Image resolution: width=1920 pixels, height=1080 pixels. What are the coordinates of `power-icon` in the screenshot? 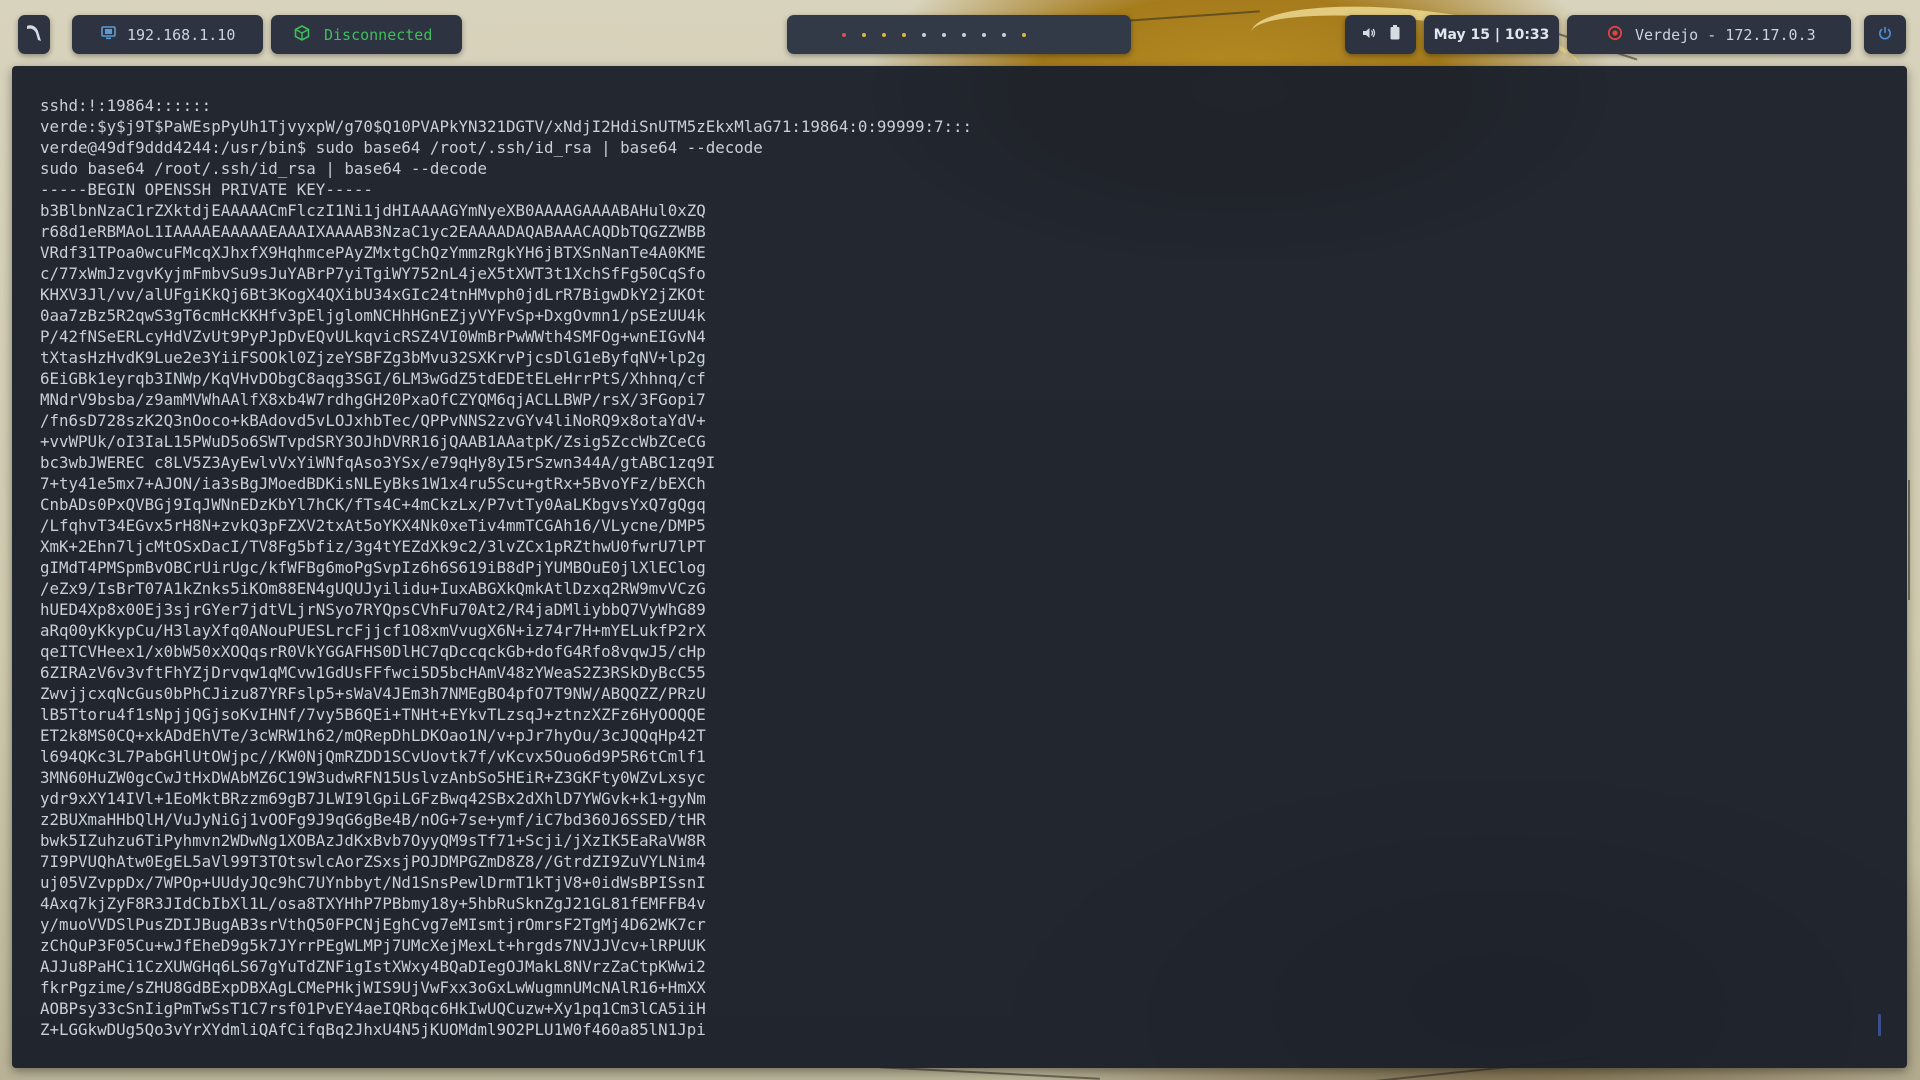 It's located at (1885, 35).